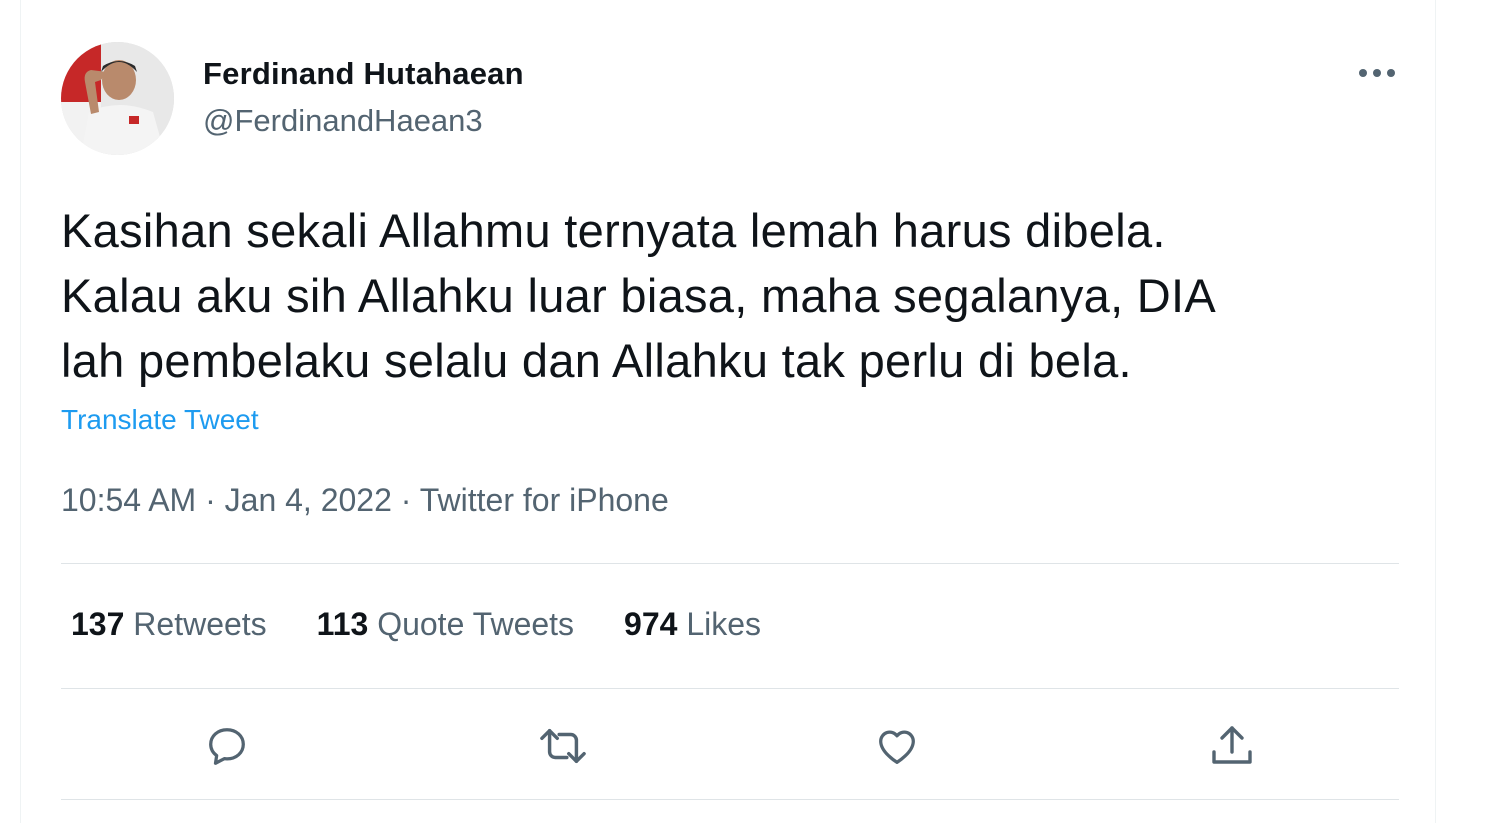  I want to click on tweet-source: Twitter for iPhone, so click(544, 500).